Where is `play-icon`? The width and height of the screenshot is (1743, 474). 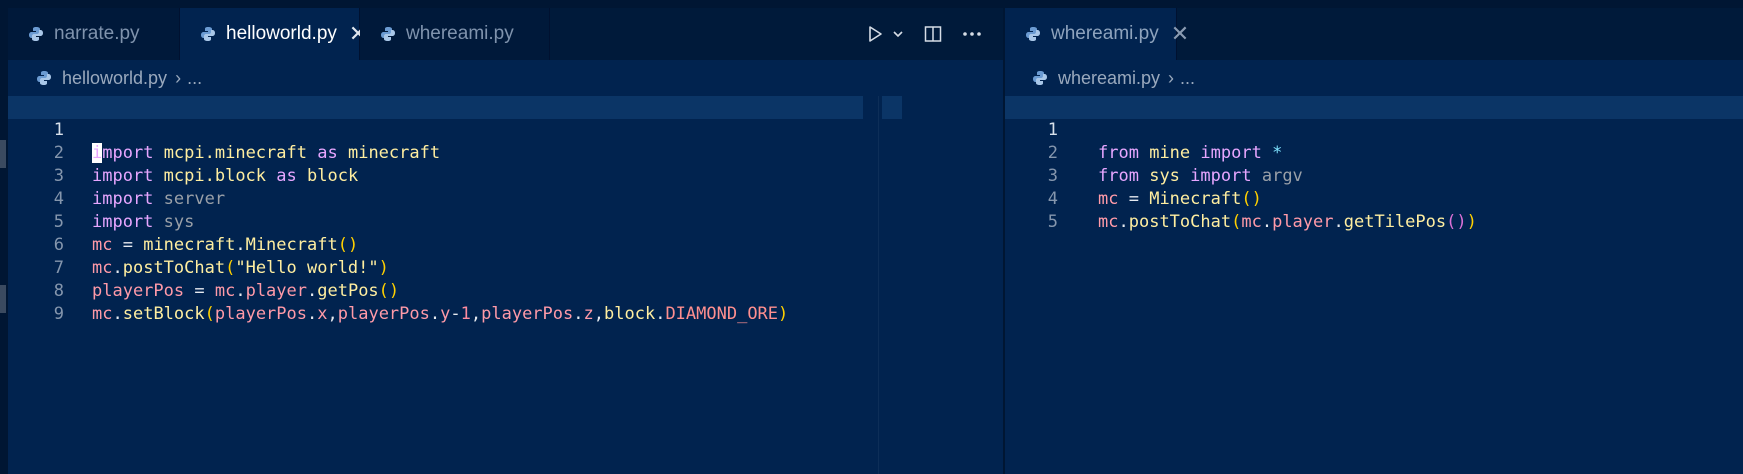 play-icon is located at coordinates (875, 34).